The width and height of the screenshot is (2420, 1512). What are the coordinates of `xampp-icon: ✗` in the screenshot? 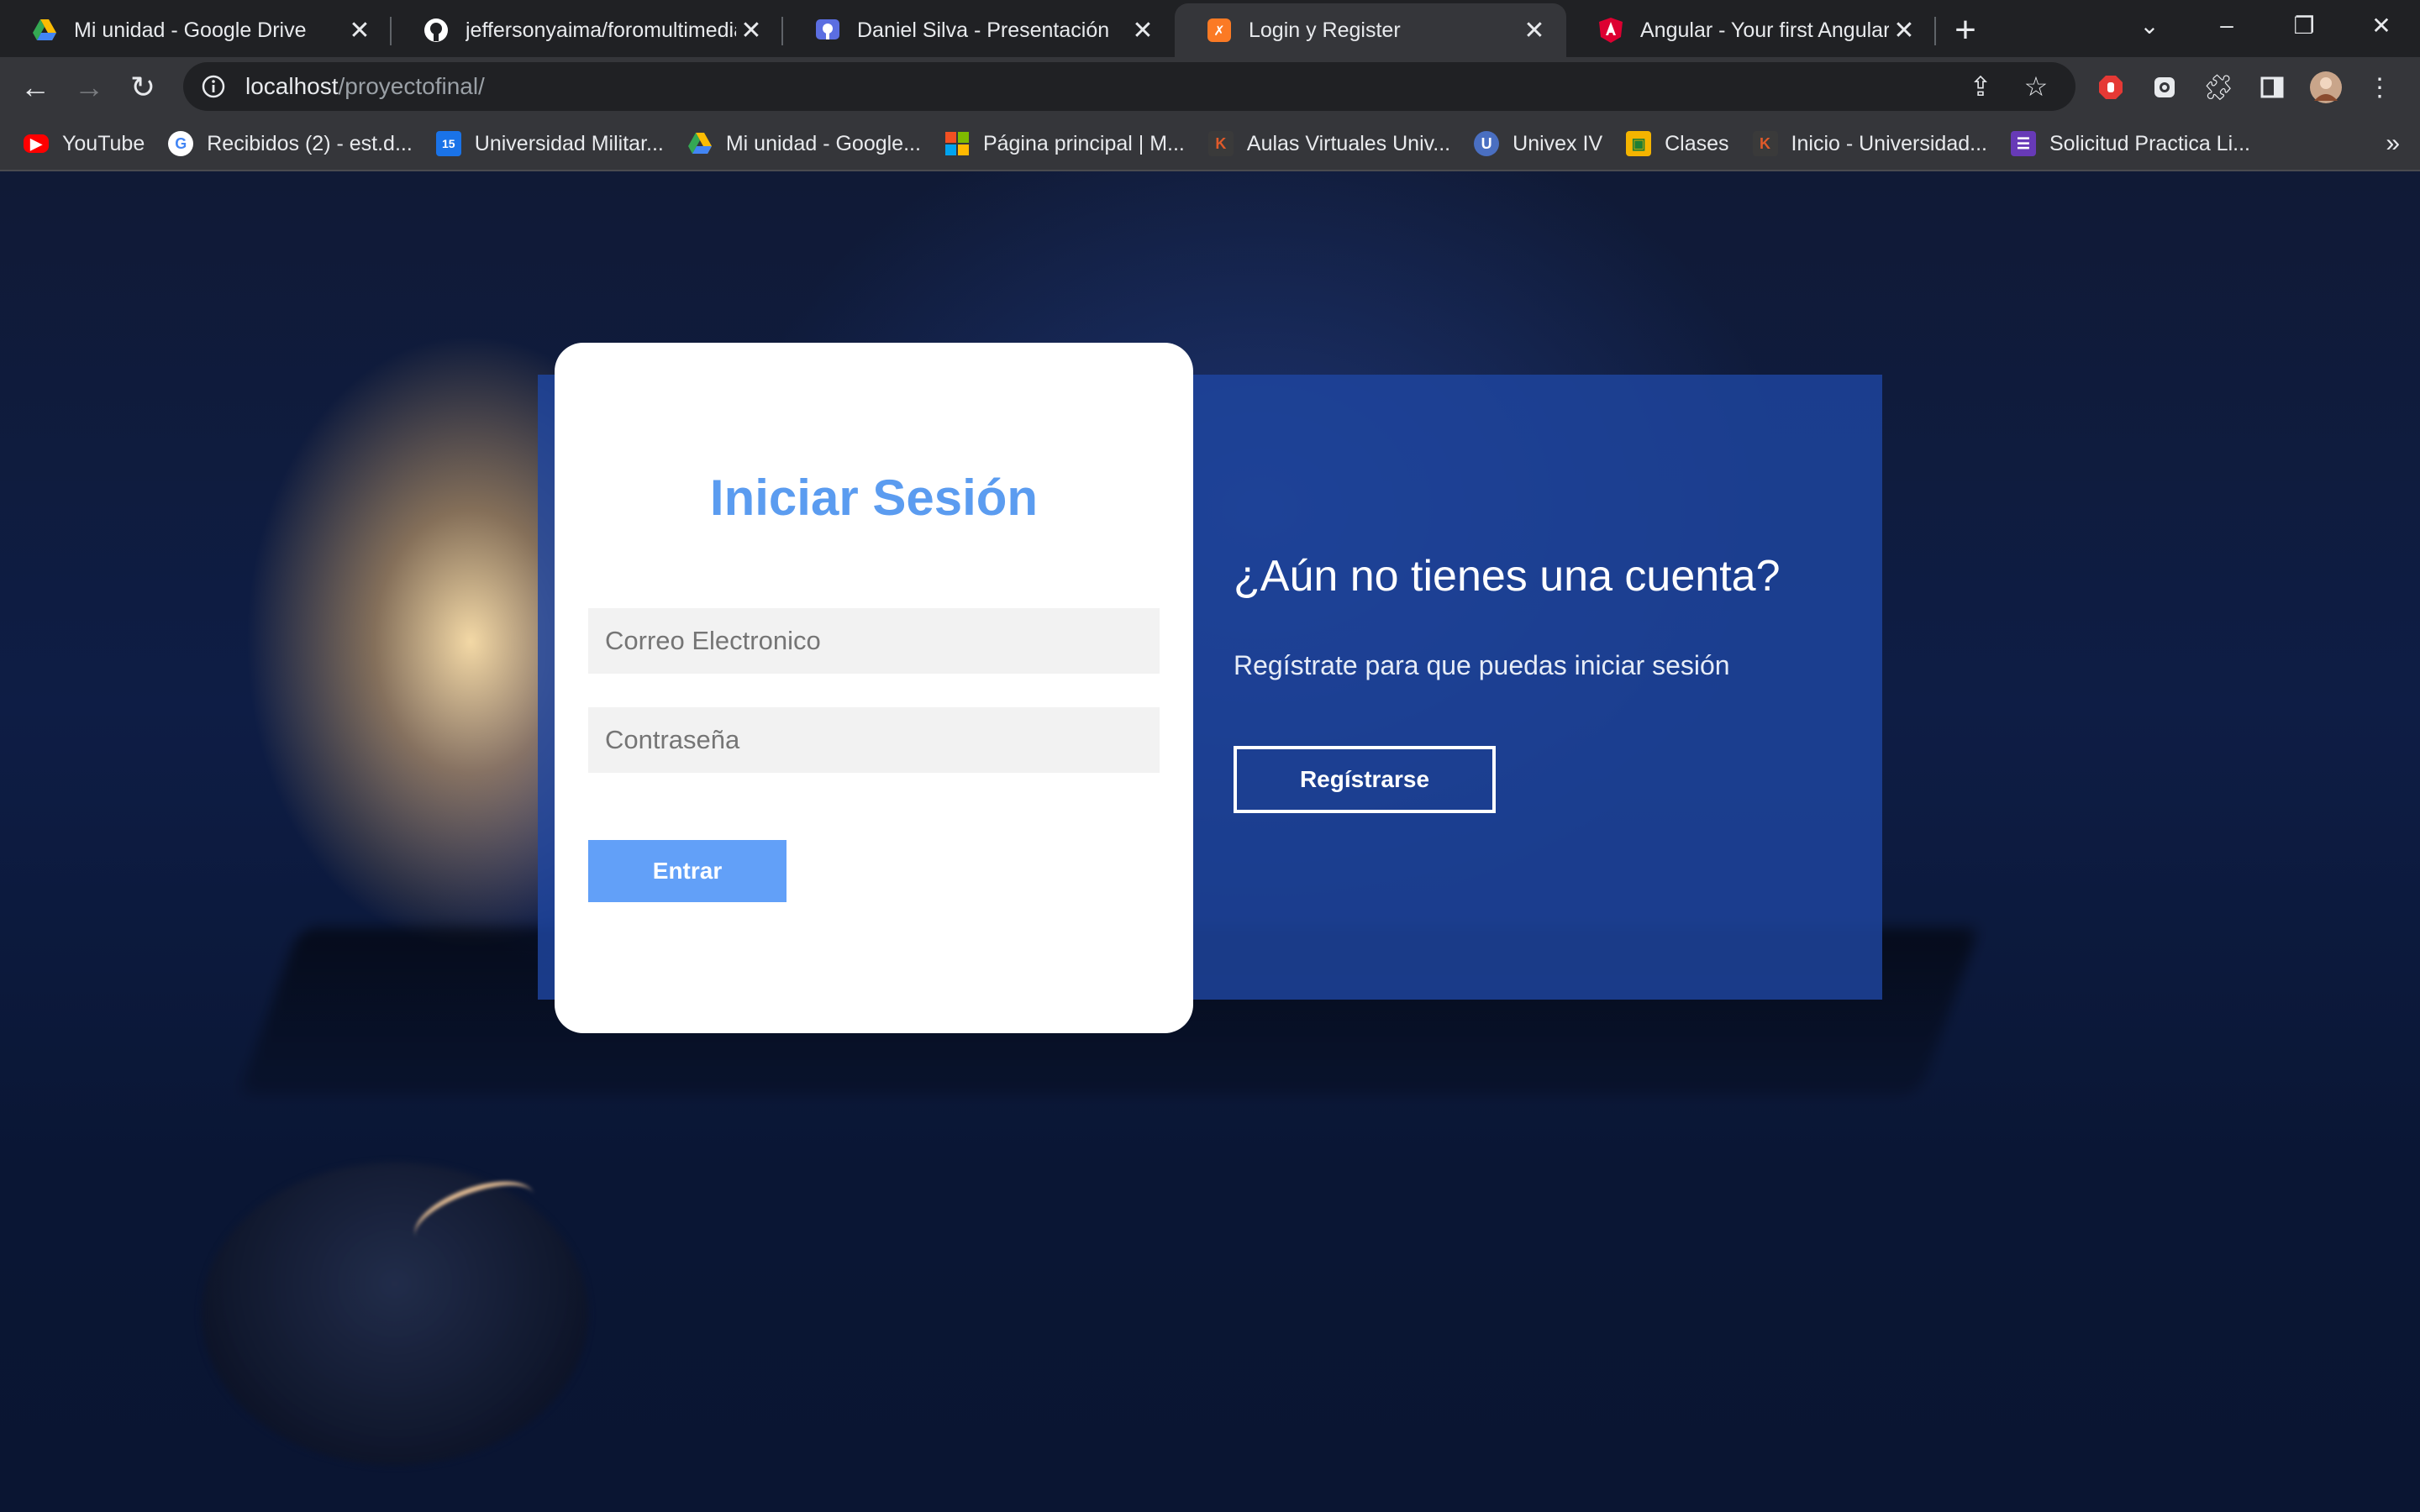 It's located at (1219, 30).